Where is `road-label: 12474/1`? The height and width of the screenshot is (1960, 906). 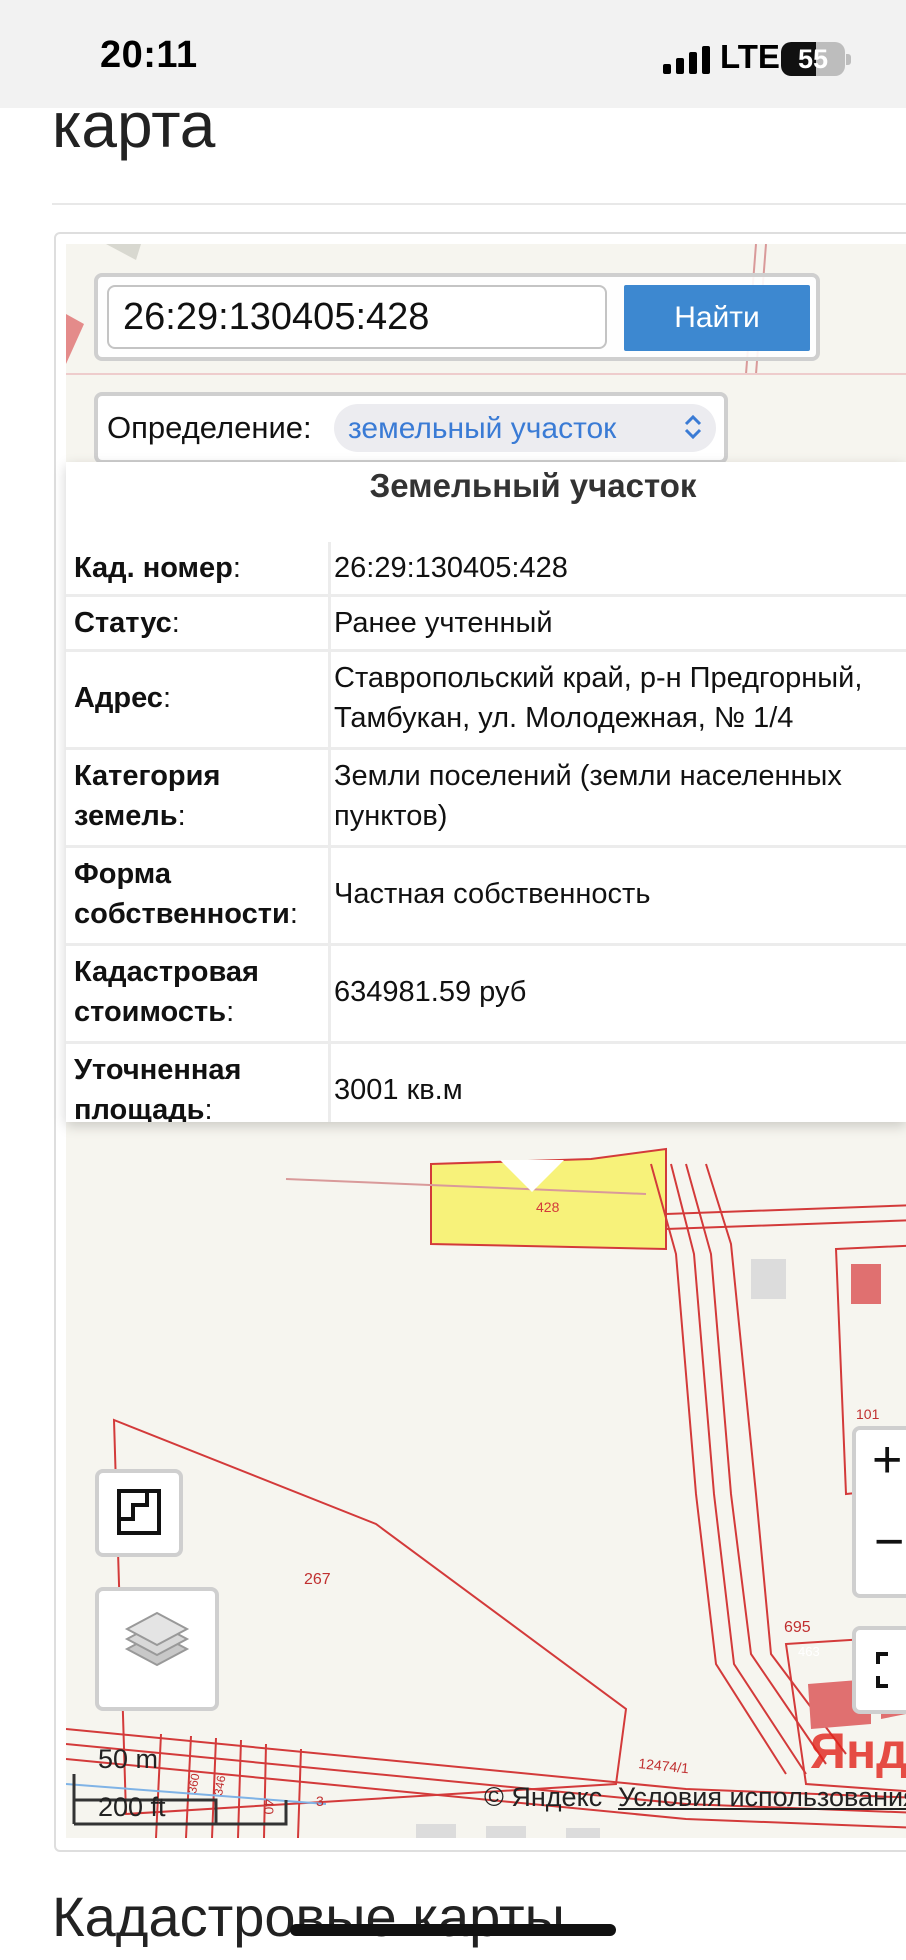
road-label: 12474/1 is located at coordinates (664, 1765).